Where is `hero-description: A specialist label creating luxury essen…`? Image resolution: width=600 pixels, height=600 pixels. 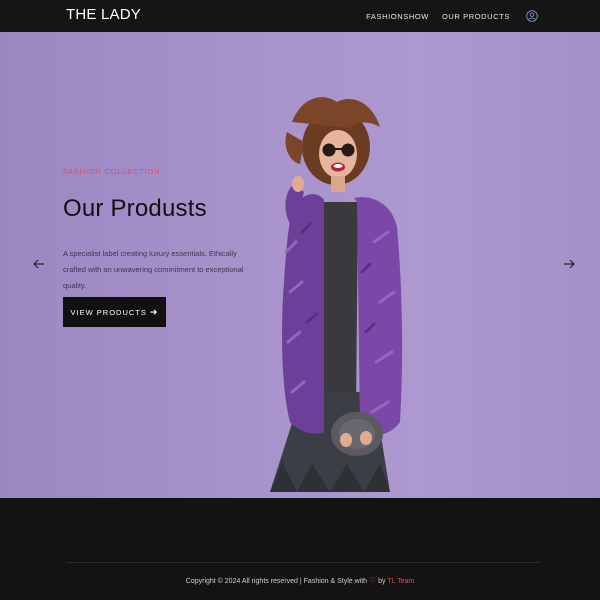
hero-description: A specialist label creating luxury essen… is located at coordinates (153, 269).